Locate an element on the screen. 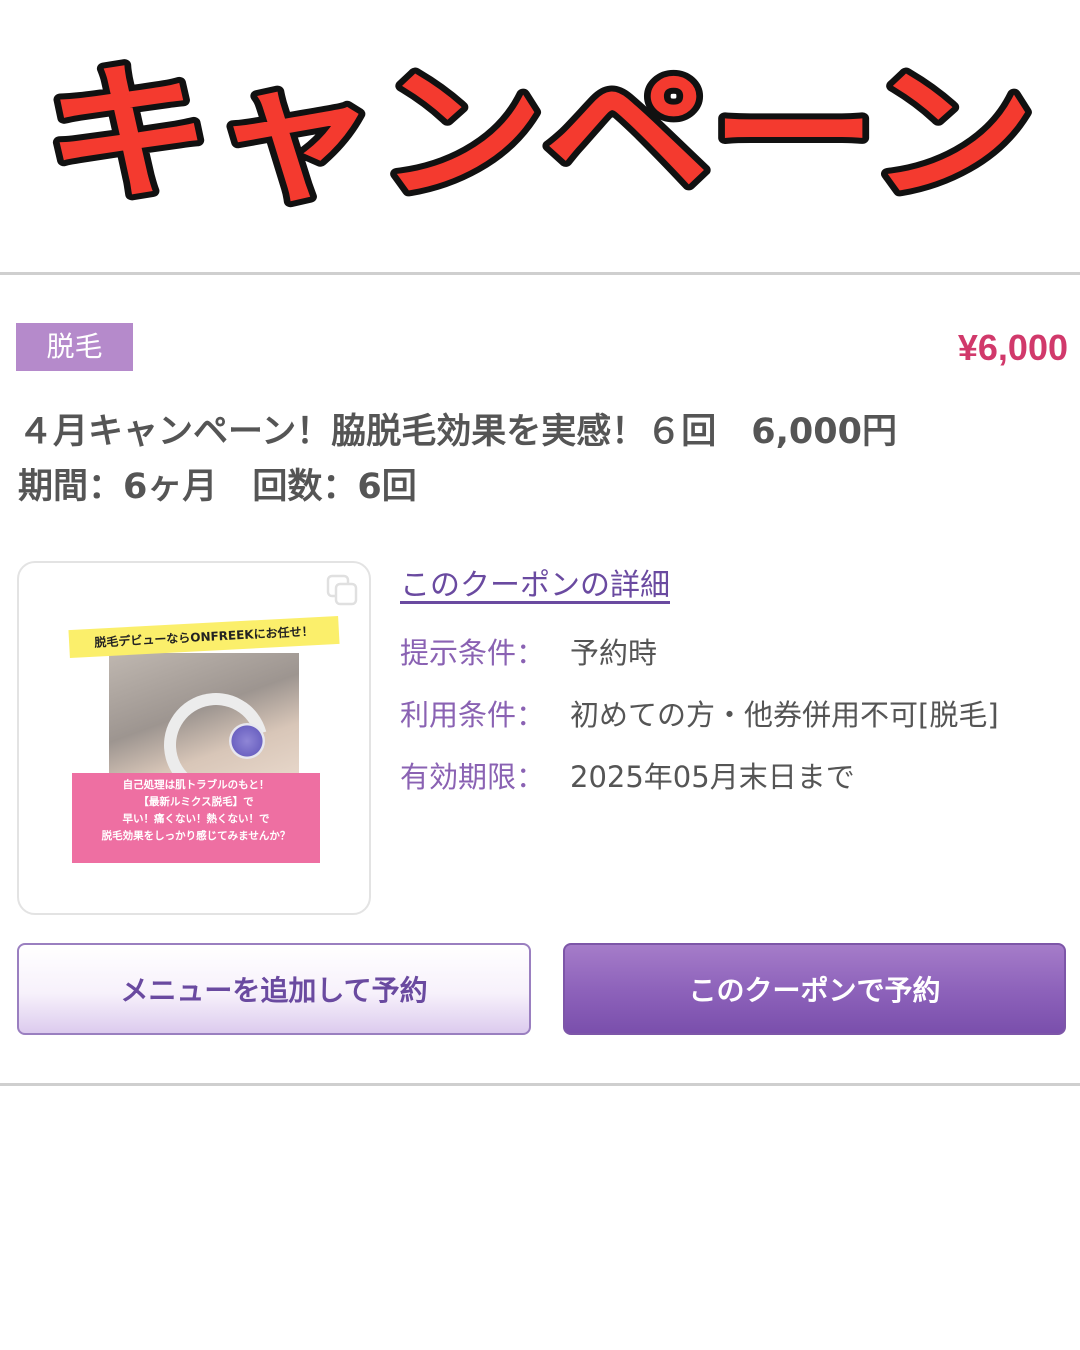  promo-line: 【最新ルミクス脱毛】で is located at coordinates (196, 802).